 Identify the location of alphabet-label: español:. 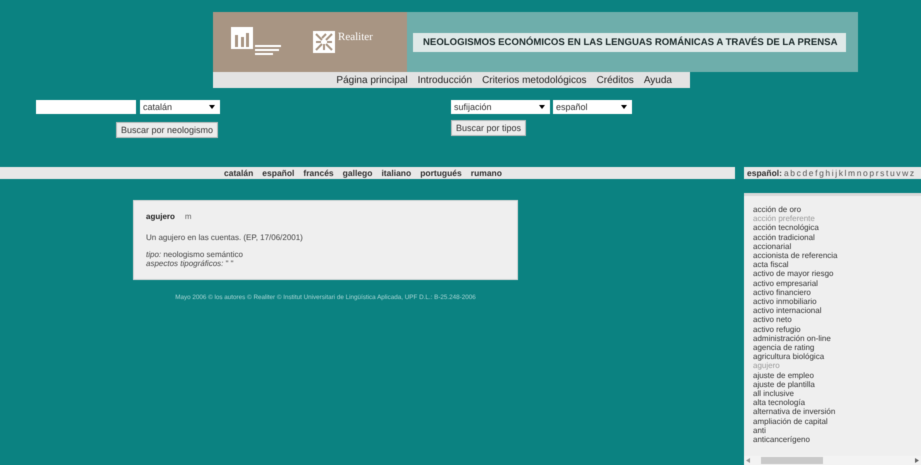
(764, 173).